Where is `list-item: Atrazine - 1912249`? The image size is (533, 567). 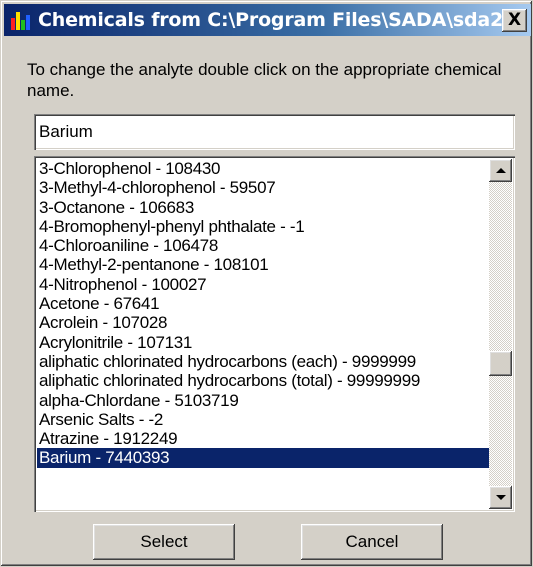
list-item: Atrazine - 1912249 is located at coordinates (263, 438).